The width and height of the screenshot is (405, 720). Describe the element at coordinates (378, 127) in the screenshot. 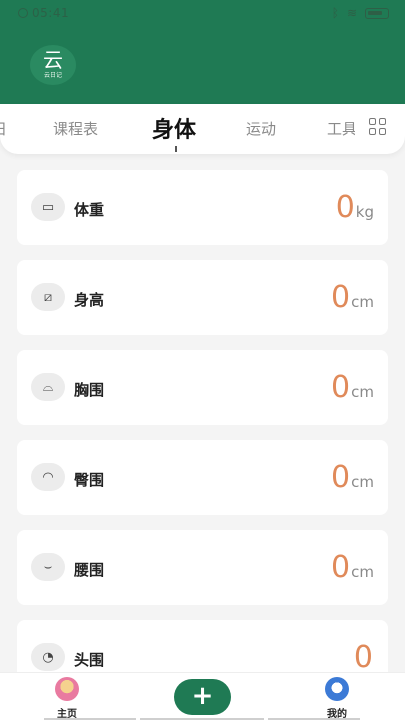

I see `grid-menu-icon` at that location.